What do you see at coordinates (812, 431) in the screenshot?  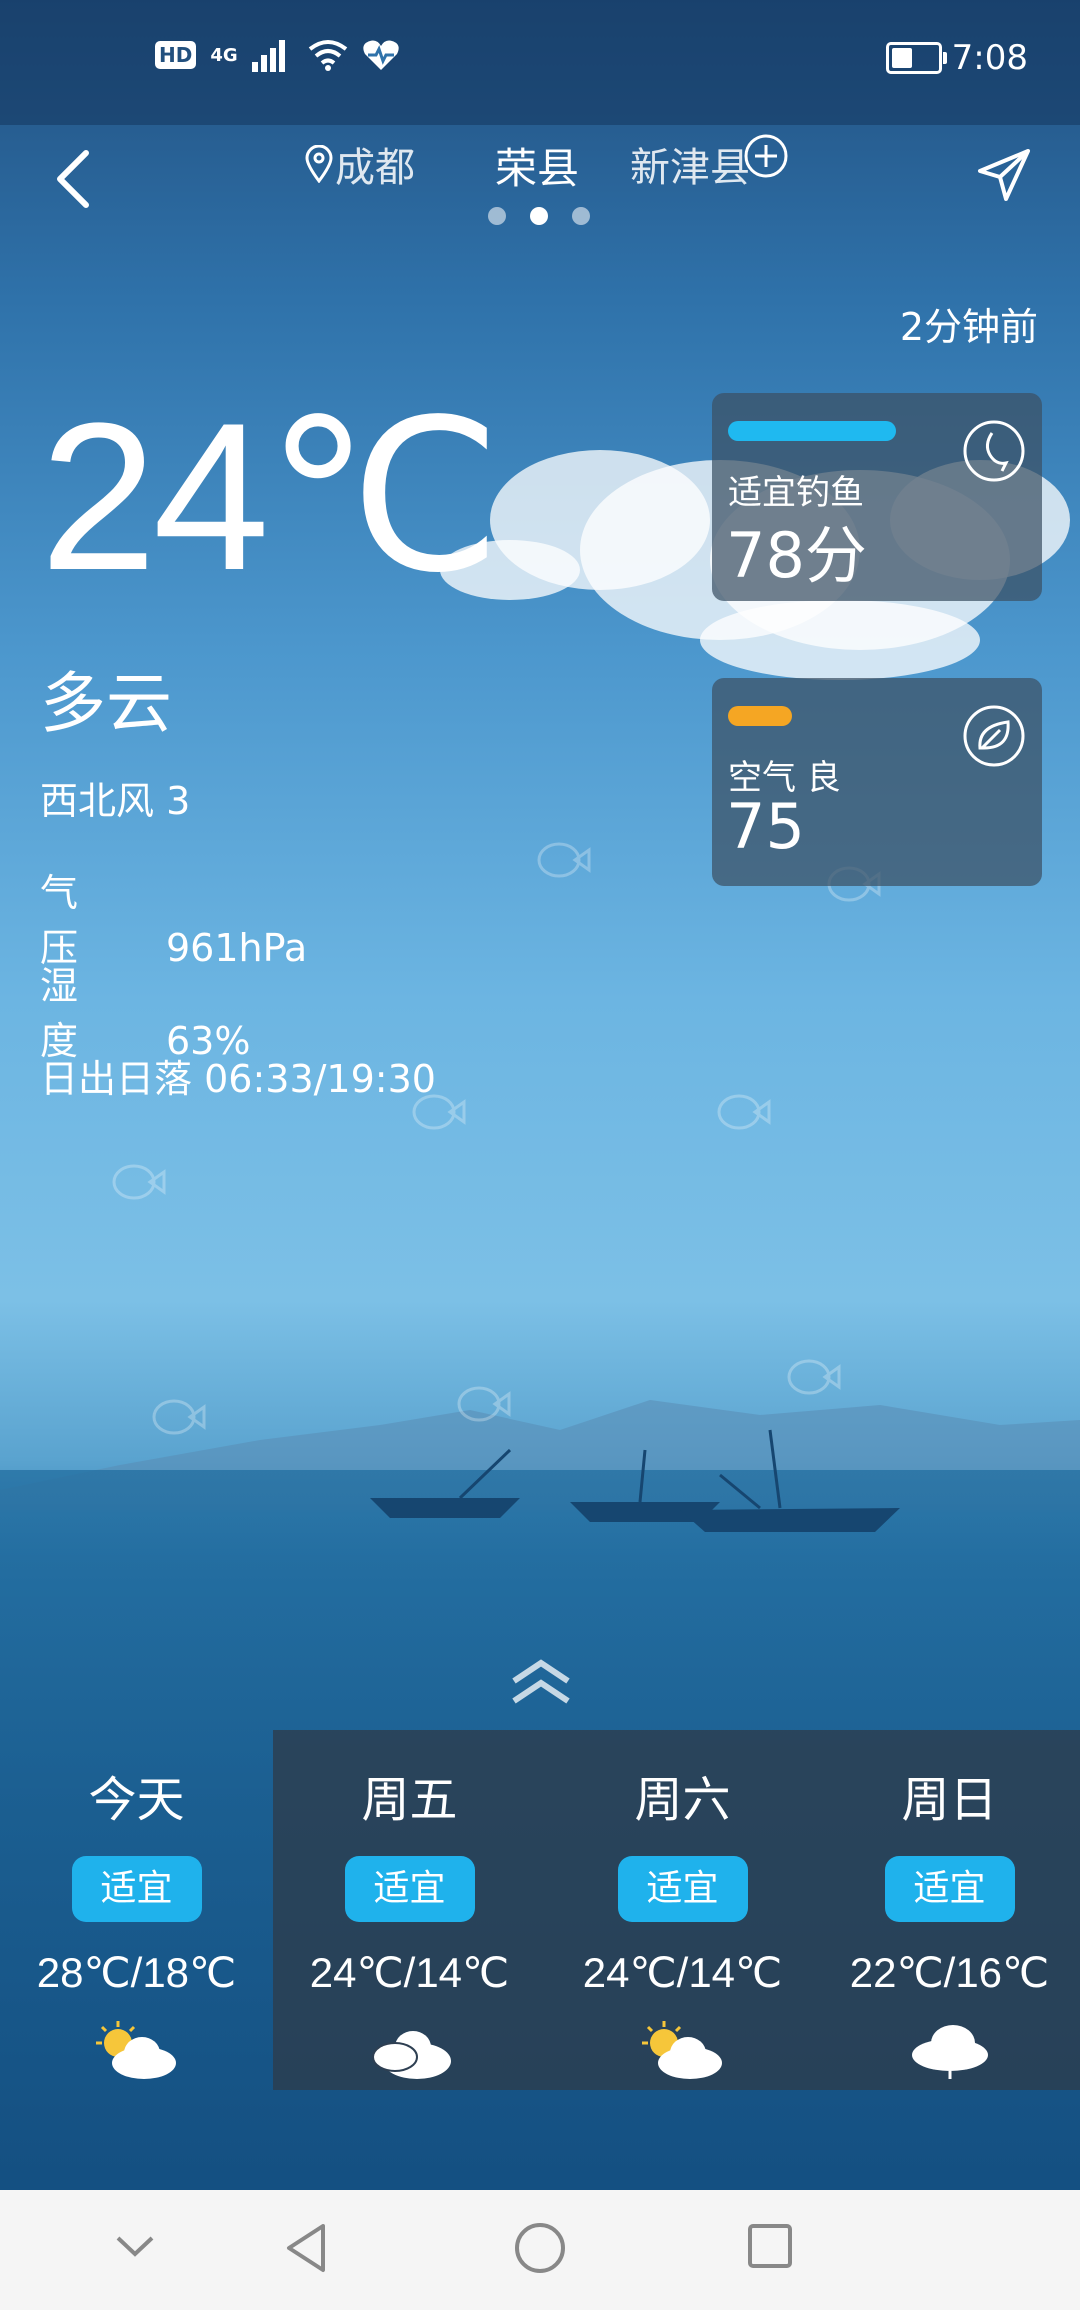 I see `fishing-index-bar` at bounding box center [812, 431].